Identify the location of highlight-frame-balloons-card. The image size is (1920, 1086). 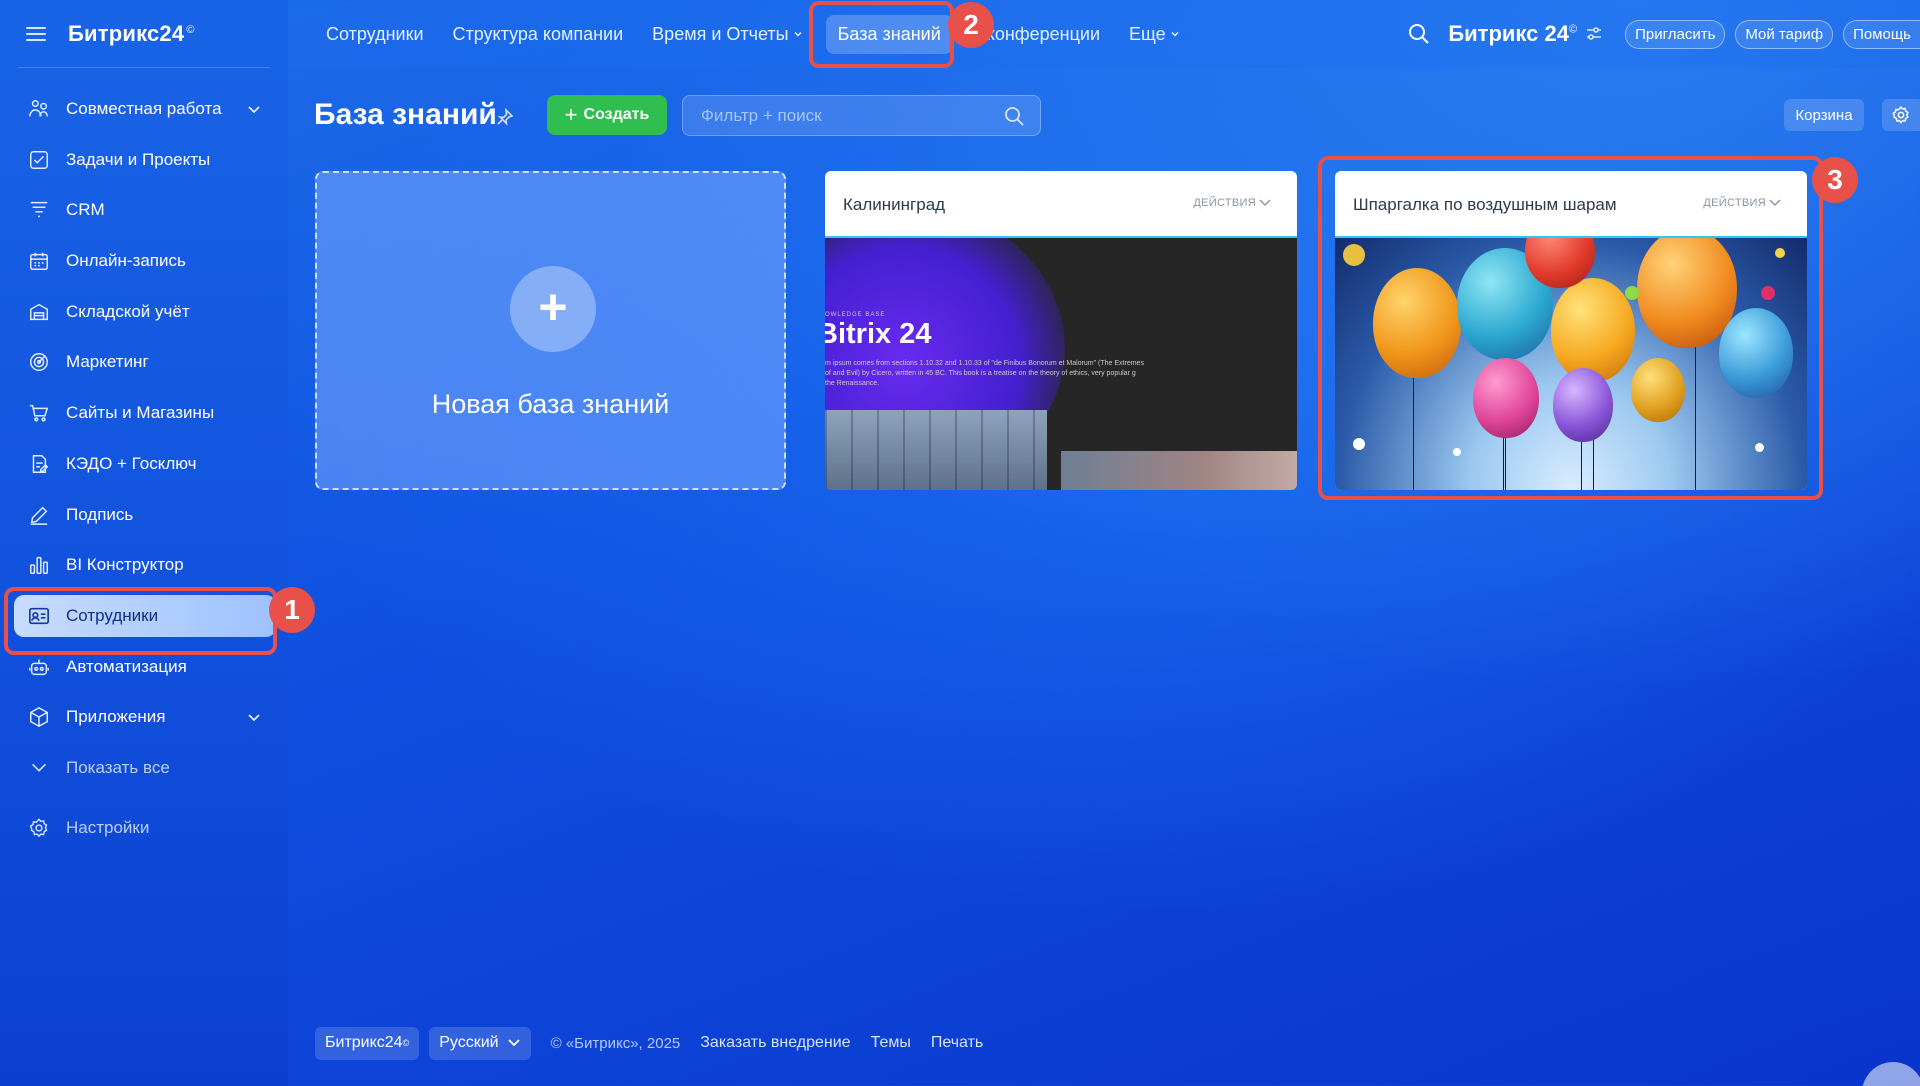
(1570, 328).